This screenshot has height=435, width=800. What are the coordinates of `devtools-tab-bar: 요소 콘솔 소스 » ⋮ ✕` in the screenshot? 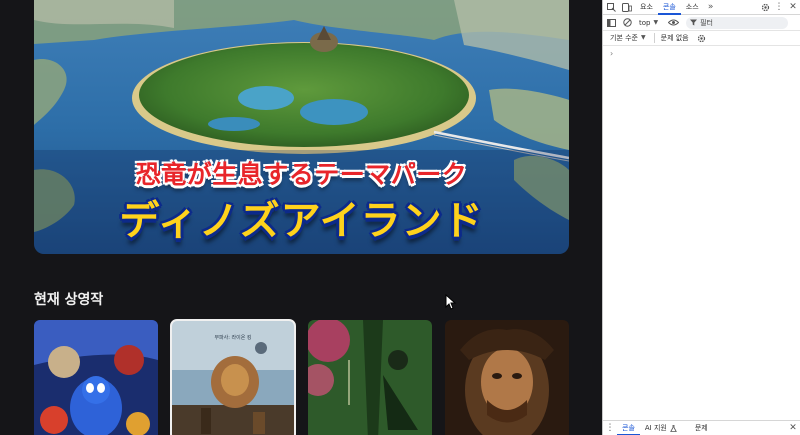 It's located at (701, 7).